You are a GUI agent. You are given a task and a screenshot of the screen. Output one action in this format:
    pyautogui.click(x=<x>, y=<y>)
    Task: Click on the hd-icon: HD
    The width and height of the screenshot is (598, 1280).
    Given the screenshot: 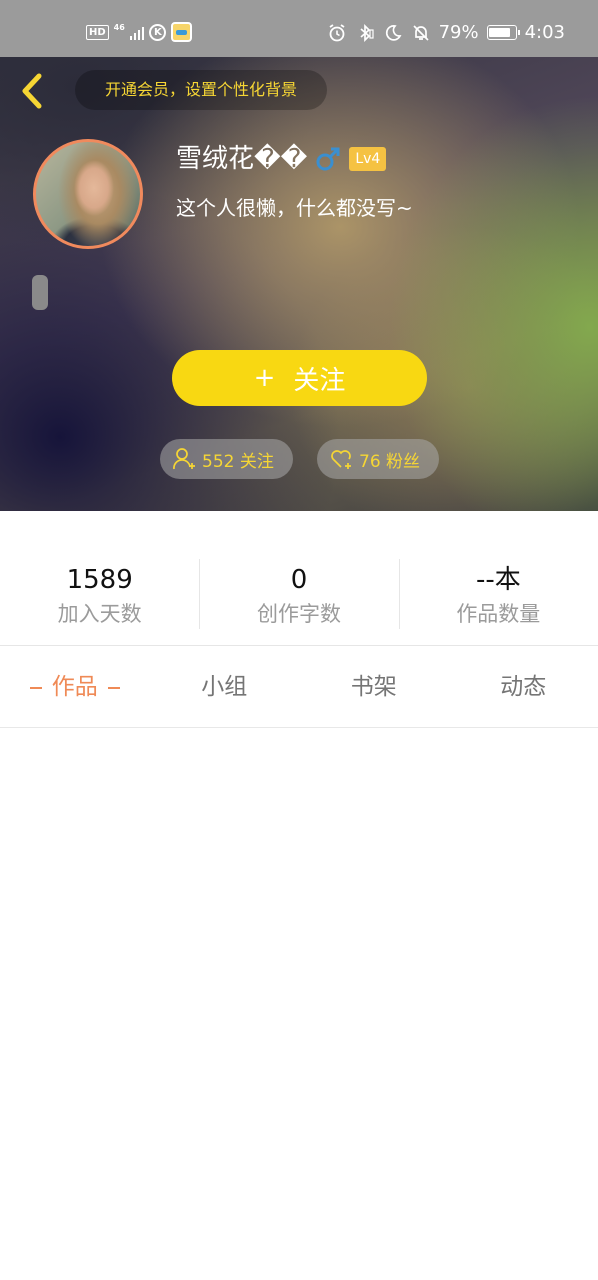 What is the action you would take?
    pyautogui.click(x=97, y=32)
    